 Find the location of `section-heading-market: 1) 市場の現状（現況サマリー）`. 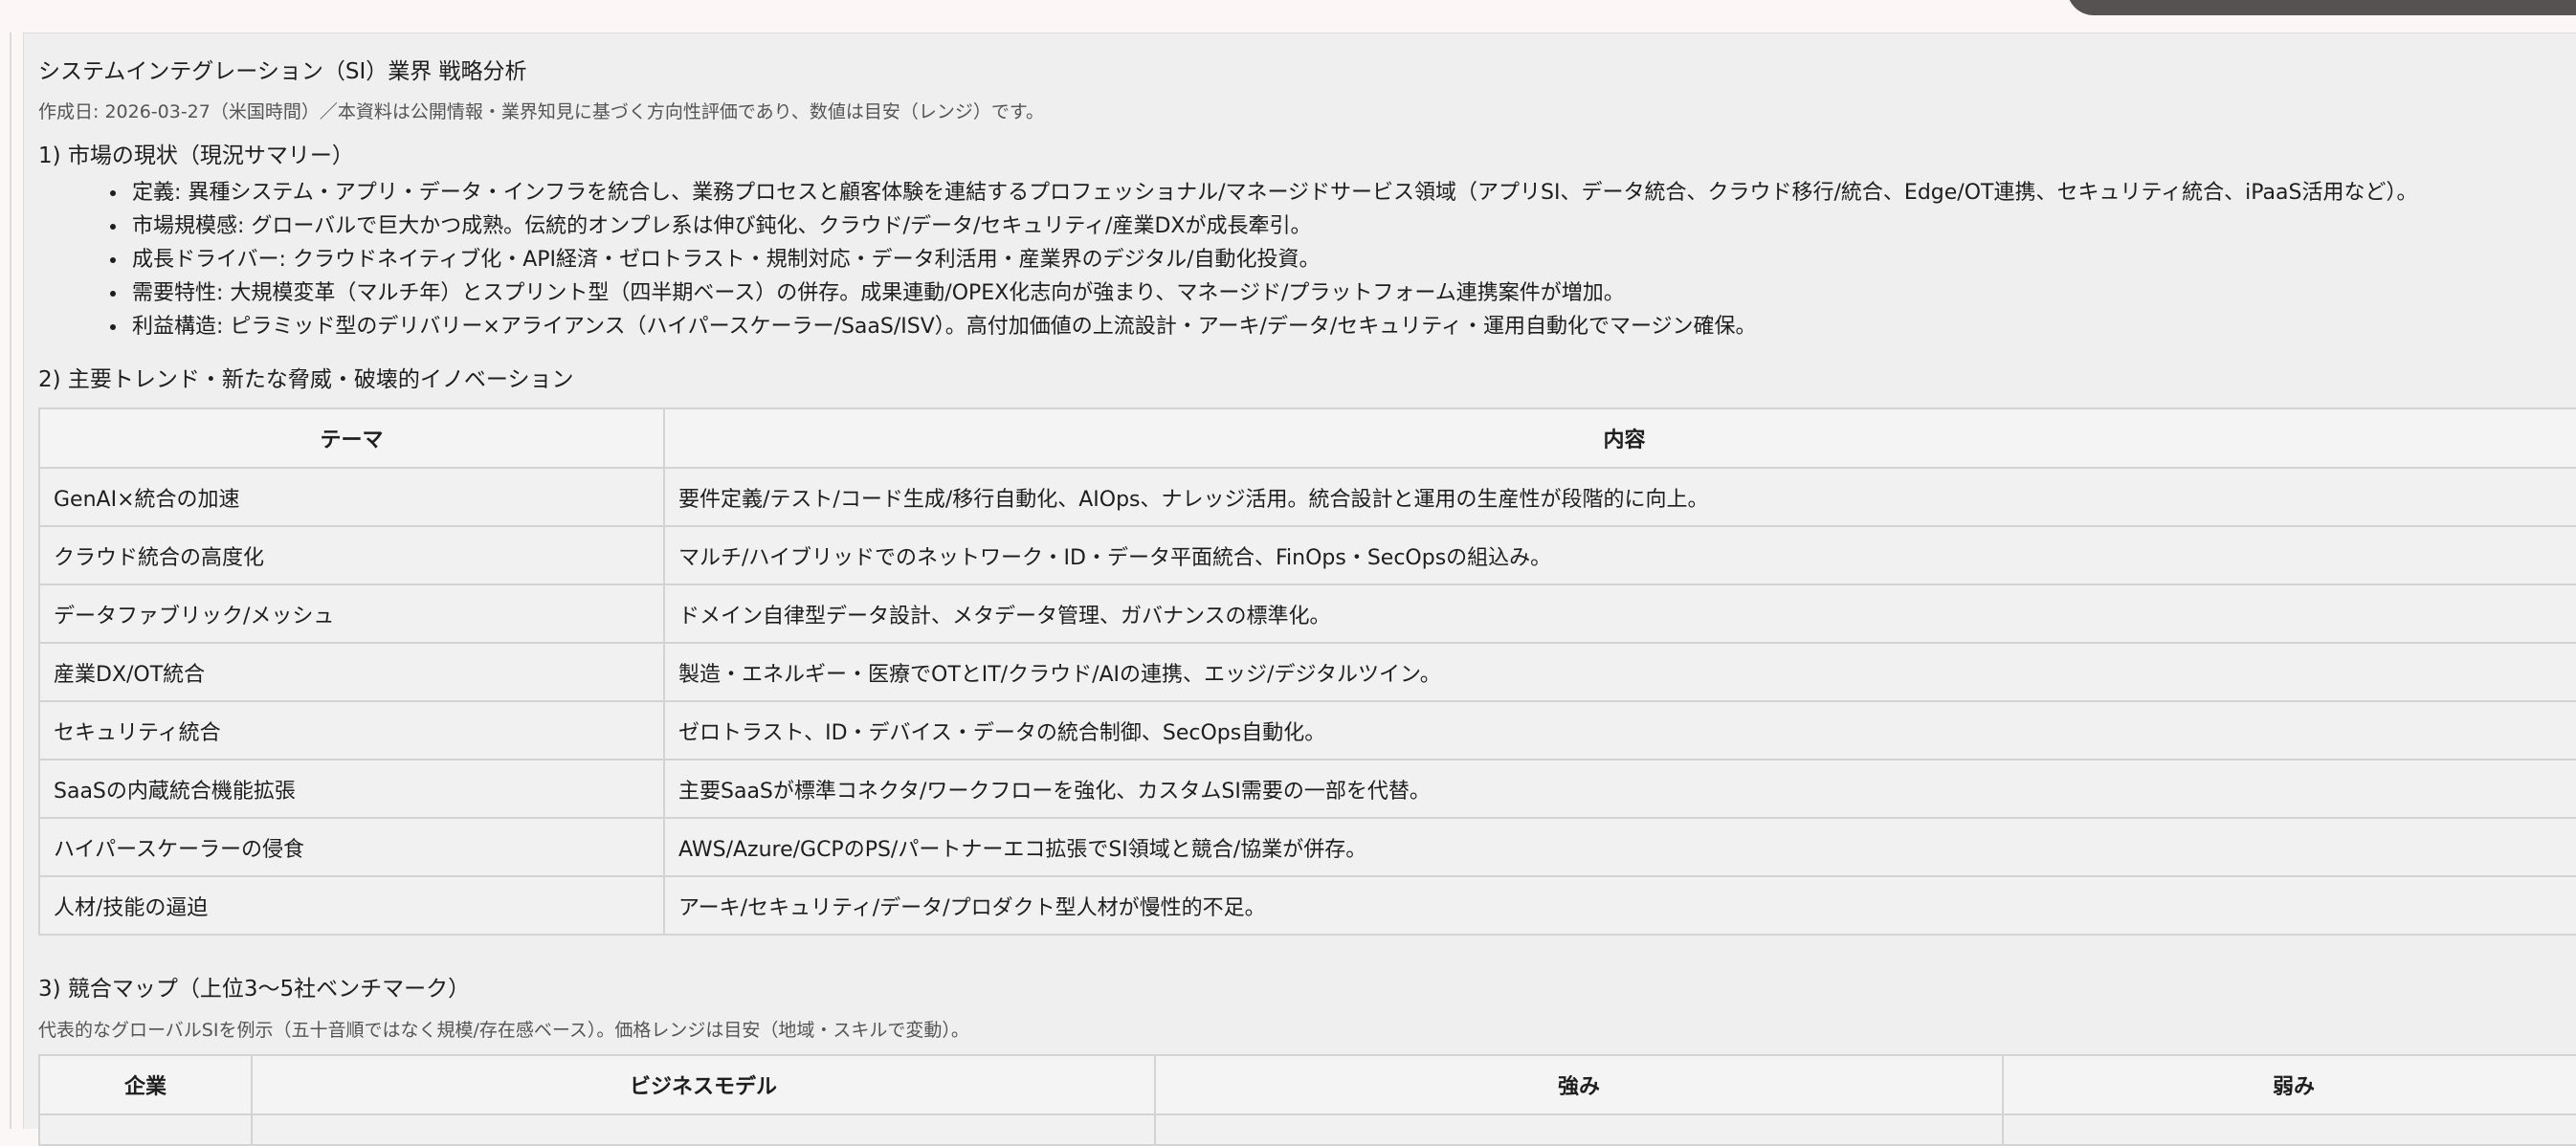

section-heading-market: 1) 市場の現状（現況サマリー） is located at coordinates (196, 155).